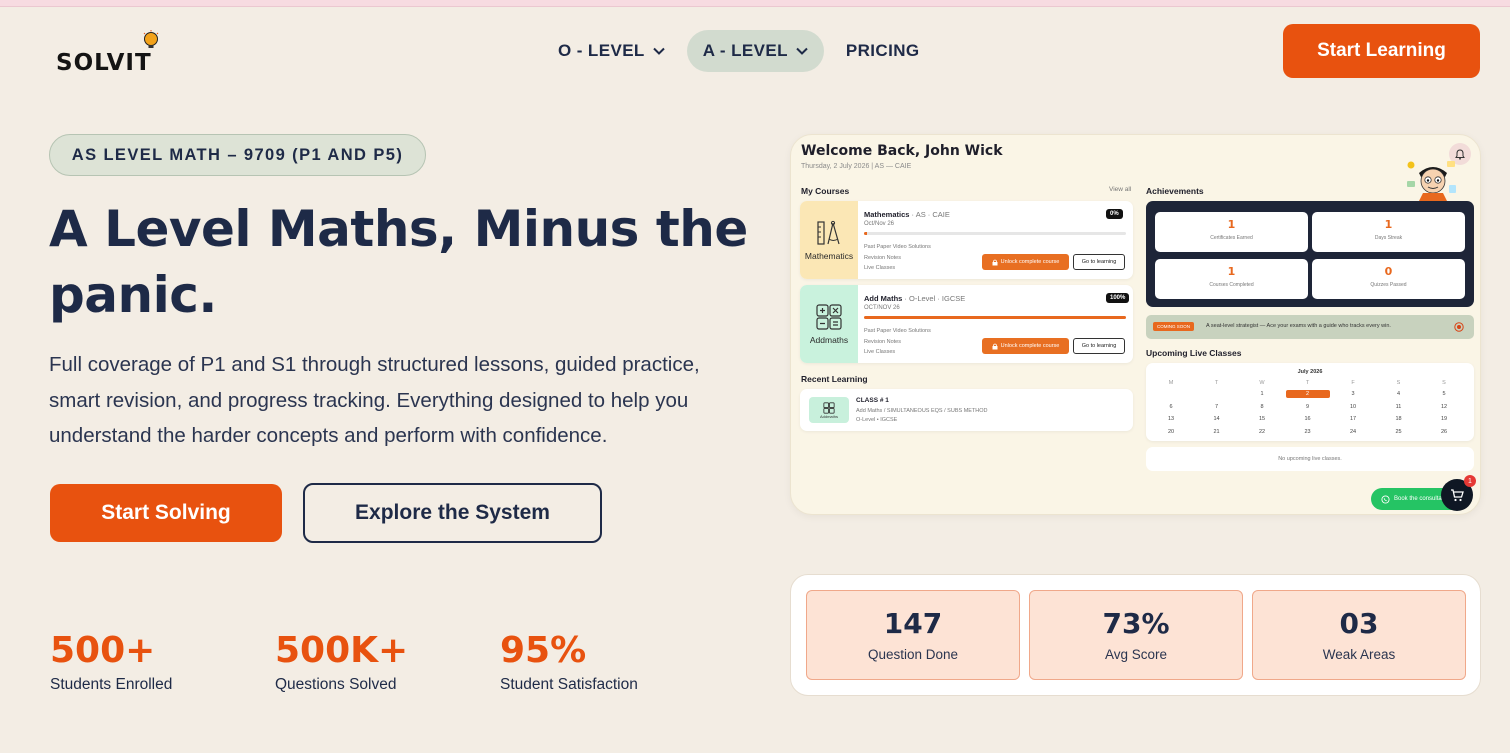 The image size is (1510, 753). Describe the element at coordinates (1444, 419) in the screenshot. I see `calendar-day: 19` at that location.